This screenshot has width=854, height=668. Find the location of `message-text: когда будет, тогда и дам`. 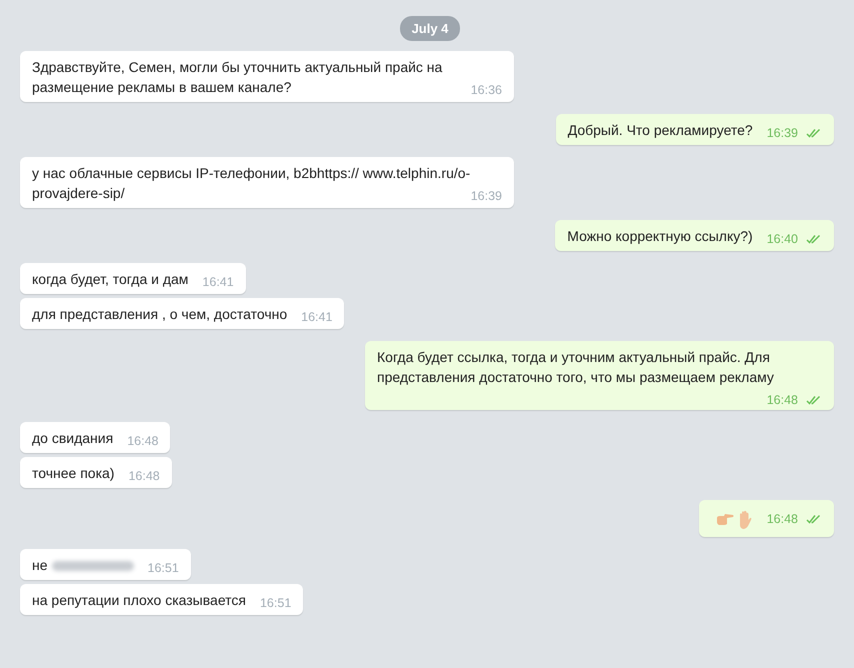

message-text: когда будет, тогда и дам is located at coordinates (110, 279).